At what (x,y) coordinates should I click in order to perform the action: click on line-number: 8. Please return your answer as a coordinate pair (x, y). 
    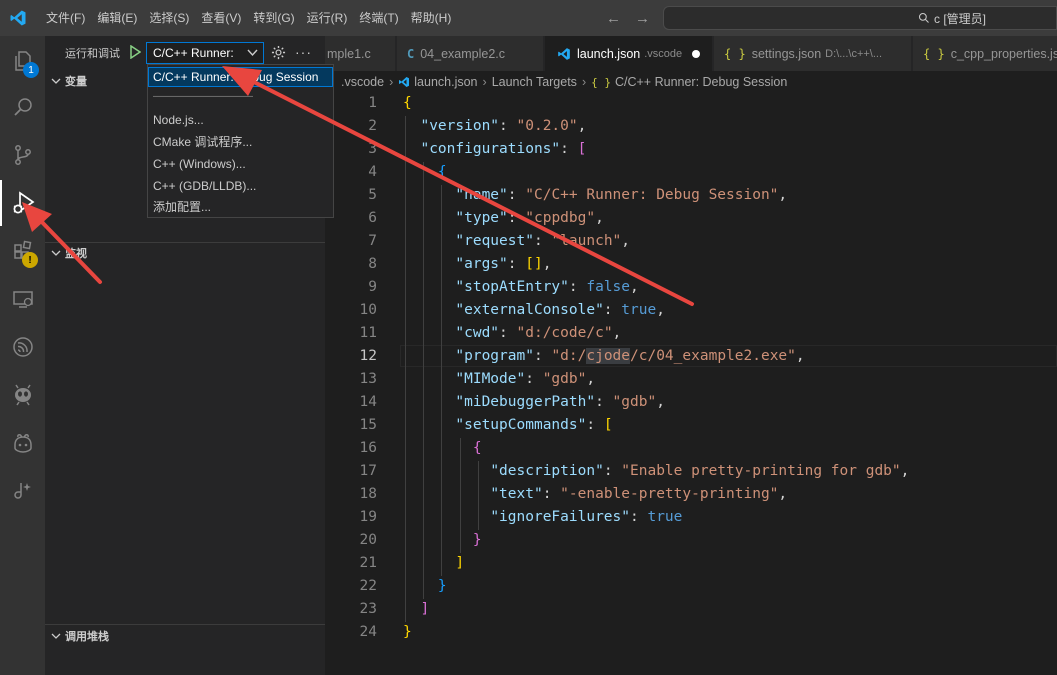
    Looking at the image, I should click on (372, 264).